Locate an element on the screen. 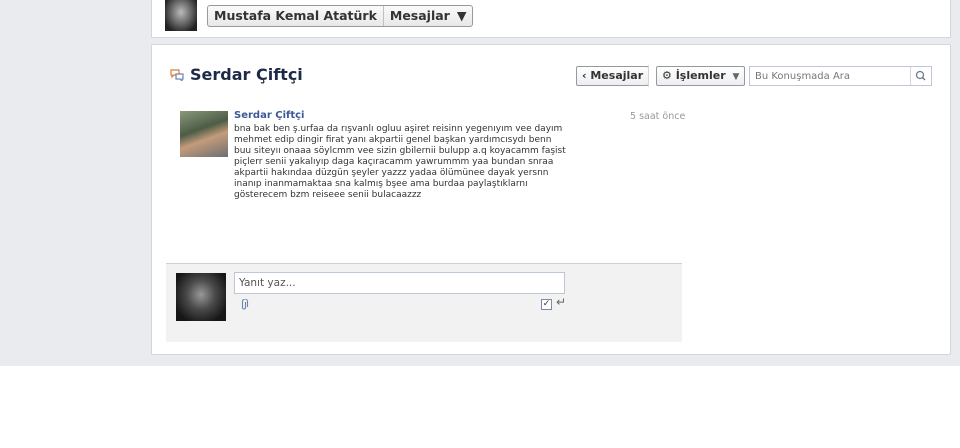 Image resolution: width=960 pixels, height=448 pixels. top-header: Mustafa Kemal Atatürk Mesajlar ▼ is located at coordinates (551, 19).